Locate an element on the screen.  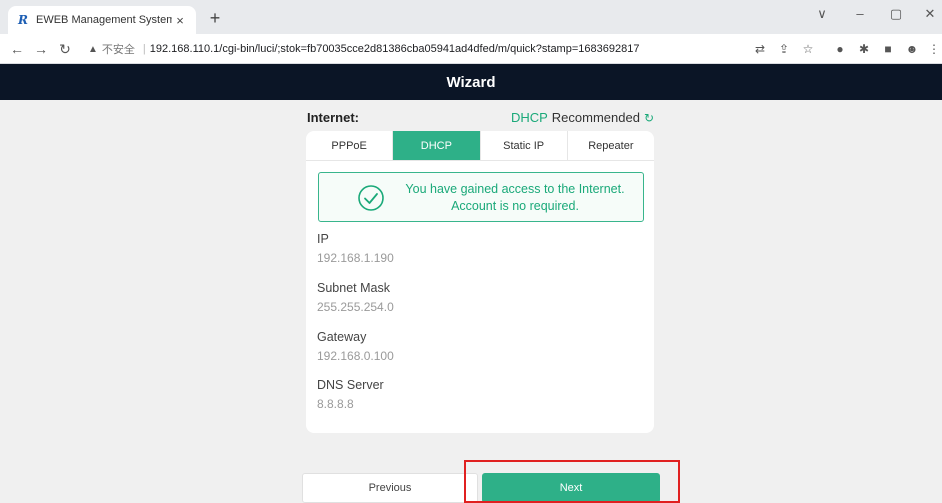
recommended-text: Recommended is located at coordinates (595, 117).